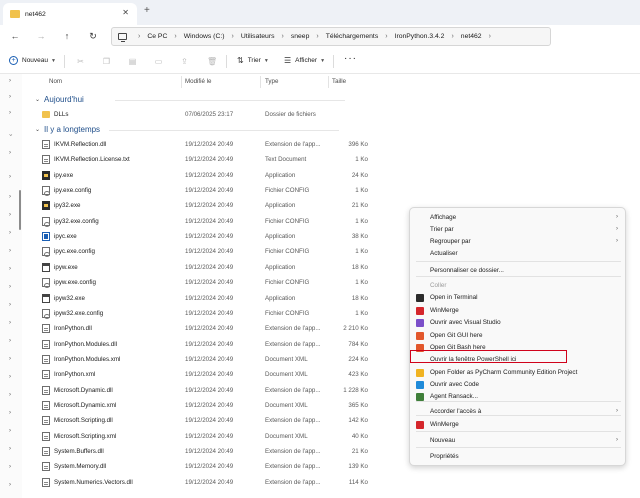  I want to click on file-row: ipy.exe 19/12/2024 20:49 Application 24 Ko, so click(207, 175).